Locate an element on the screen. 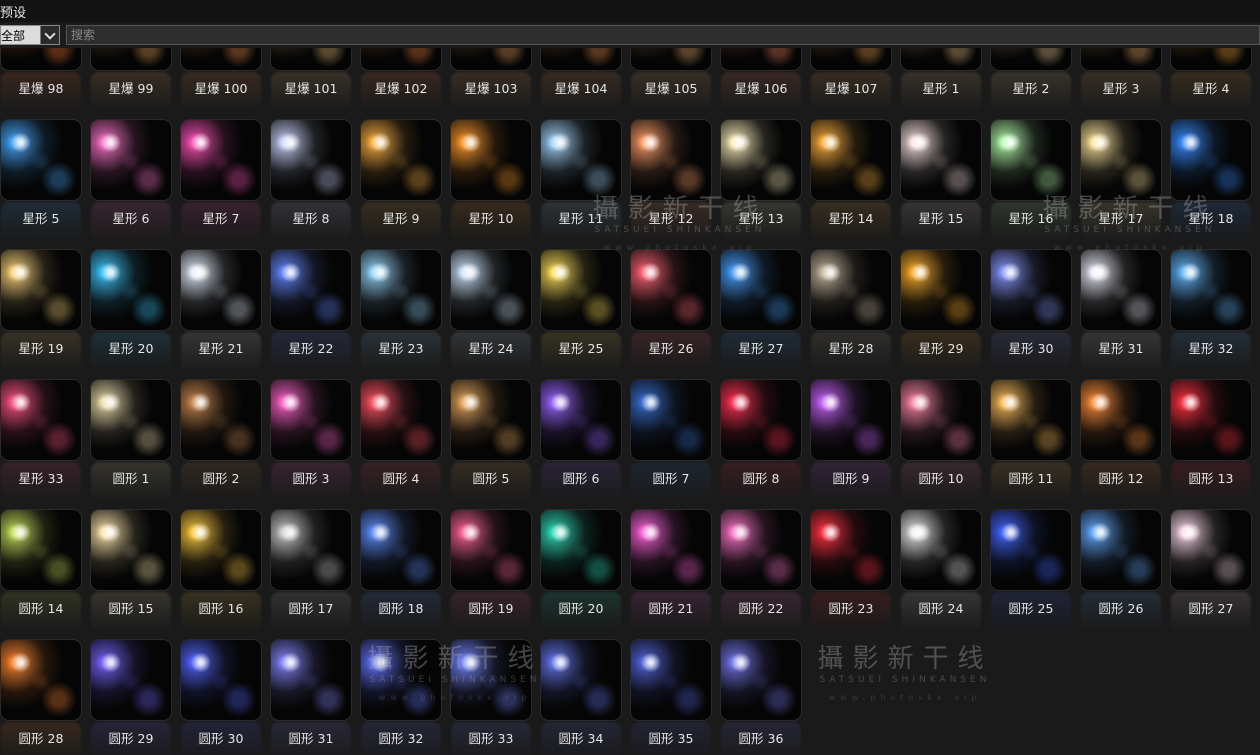 The image size is (1260, 755). preset-item: 星爆 103 is located at coordinates (495, 84).